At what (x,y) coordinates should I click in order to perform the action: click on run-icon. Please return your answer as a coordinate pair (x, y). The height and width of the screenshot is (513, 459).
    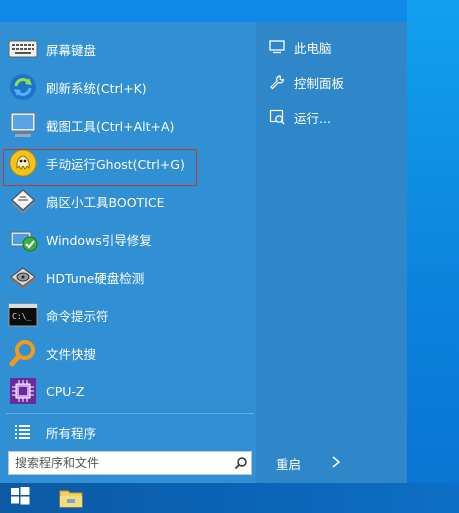
    Looking at the image, I should click on (277, 117).